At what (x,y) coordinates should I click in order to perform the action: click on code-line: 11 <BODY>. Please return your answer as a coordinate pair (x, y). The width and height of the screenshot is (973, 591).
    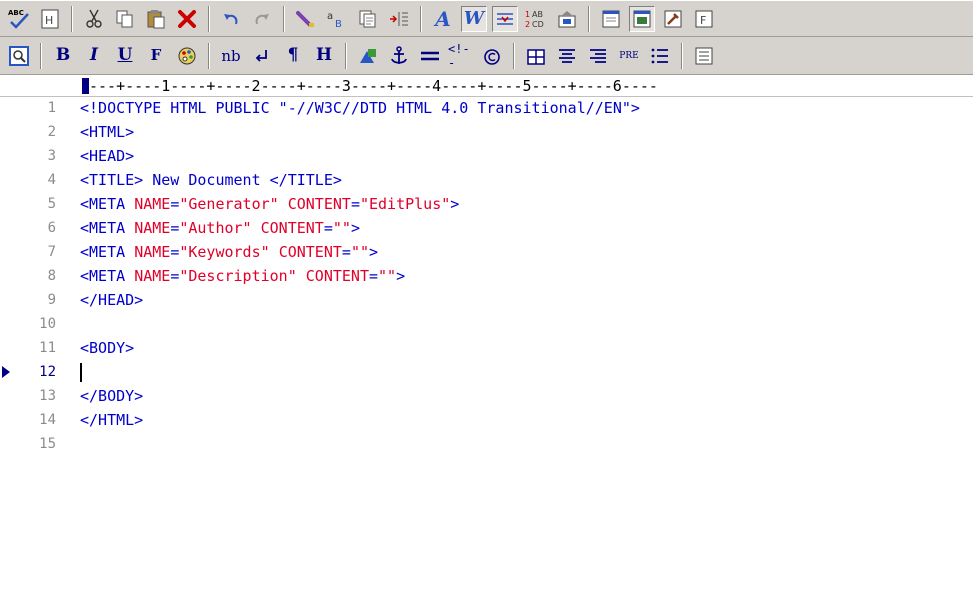
    Looking at the image, I should click on (486, 348).